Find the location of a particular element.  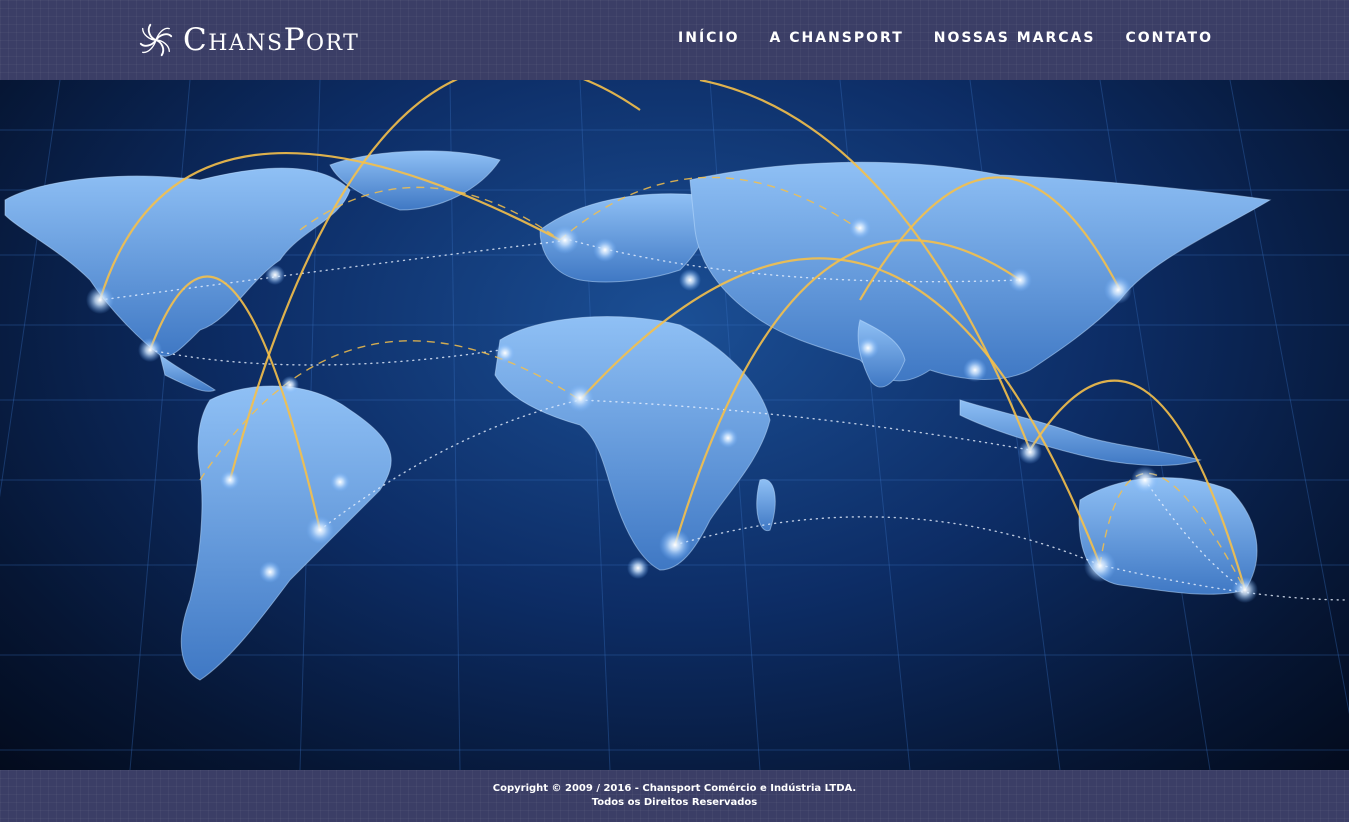

nav-inicio: INÍCIO is located at coordinates (709, 38).